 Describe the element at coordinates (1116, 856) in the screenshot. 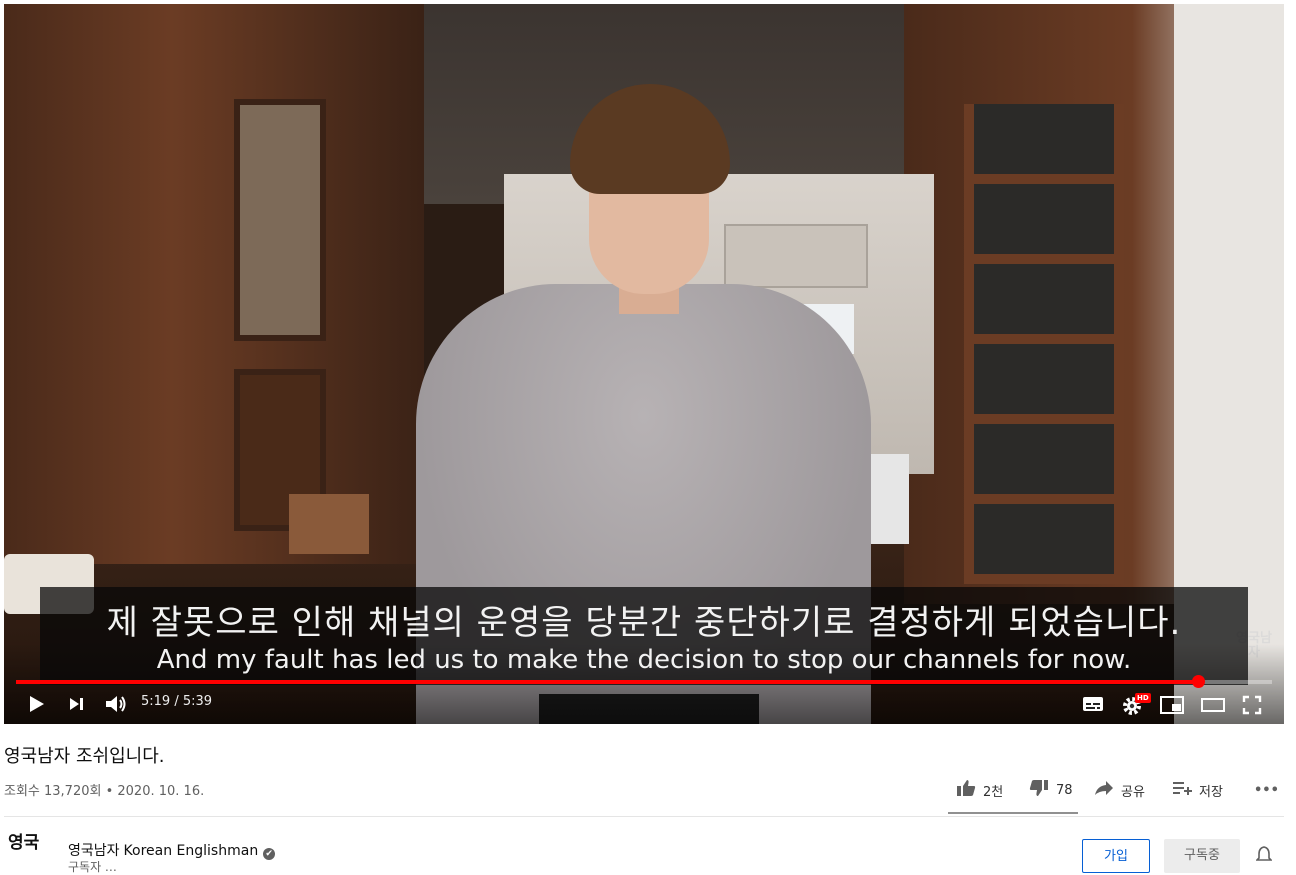

I see `join-button: 가입` at that location.